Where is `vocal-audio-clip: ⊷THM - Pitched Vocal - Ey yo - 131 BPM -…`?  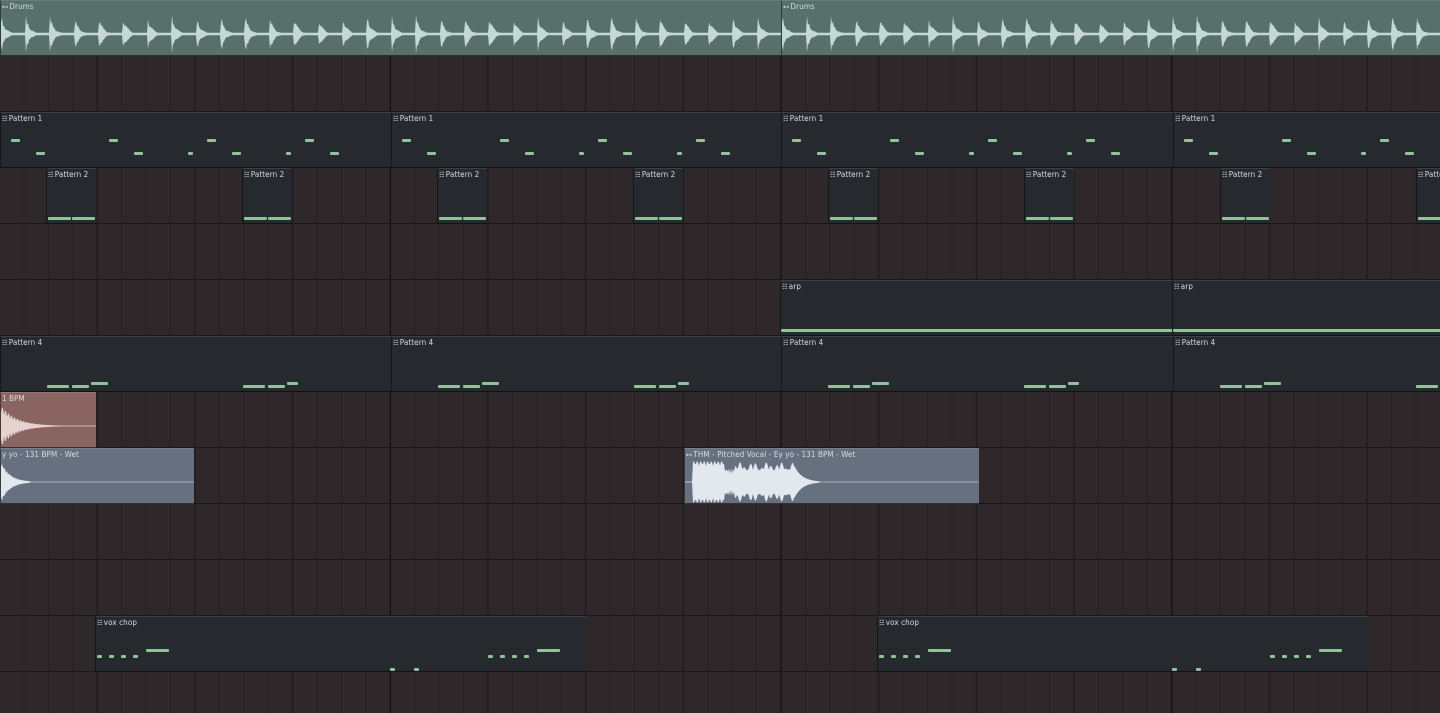
vocal-audio-clip: ⊷THM - Pitched Vocal - Ey yo - 131 BPM -… is located at coordinates (831, 476).